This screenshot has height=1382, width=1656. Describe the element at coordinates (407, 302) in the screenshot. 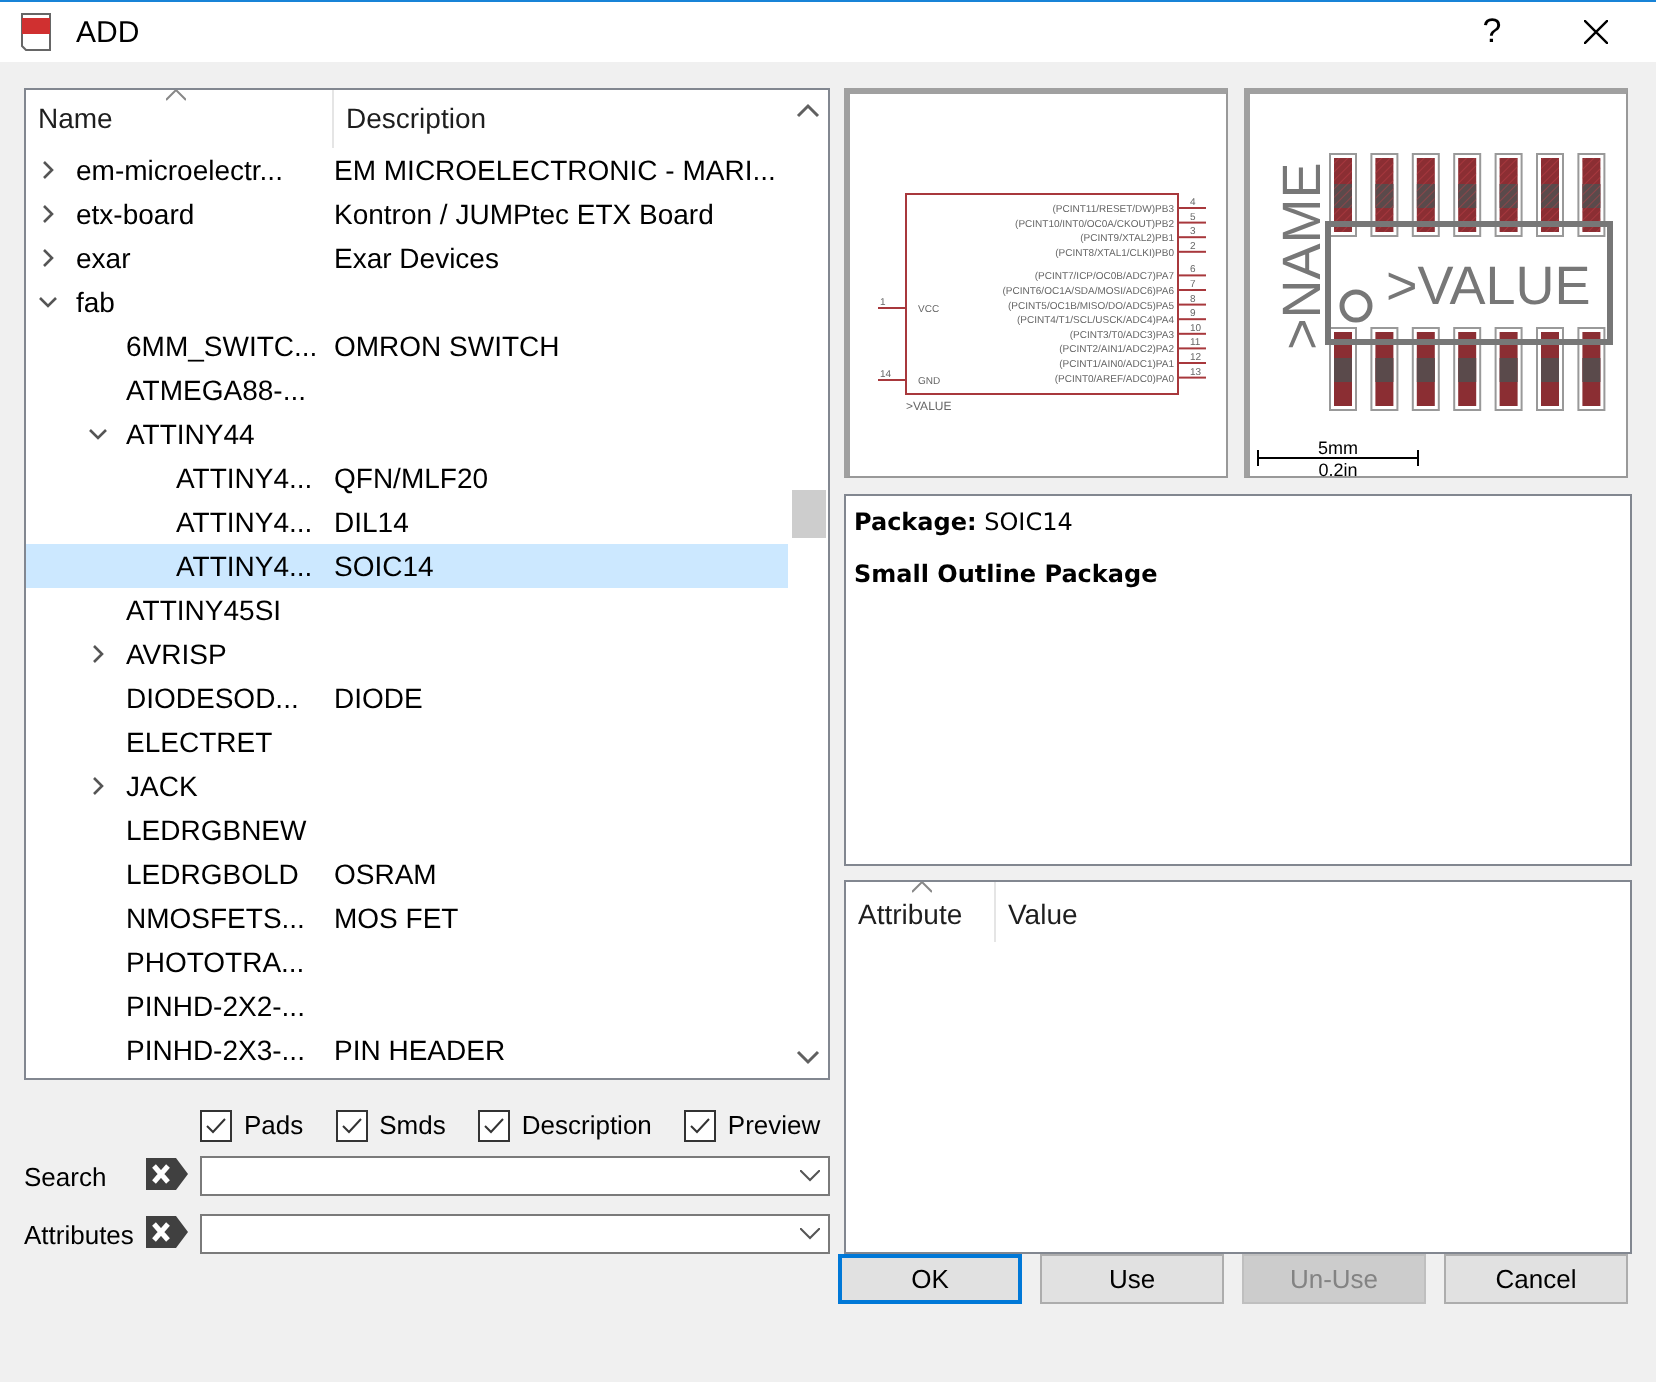

I see `tree-row: fab` at that location.